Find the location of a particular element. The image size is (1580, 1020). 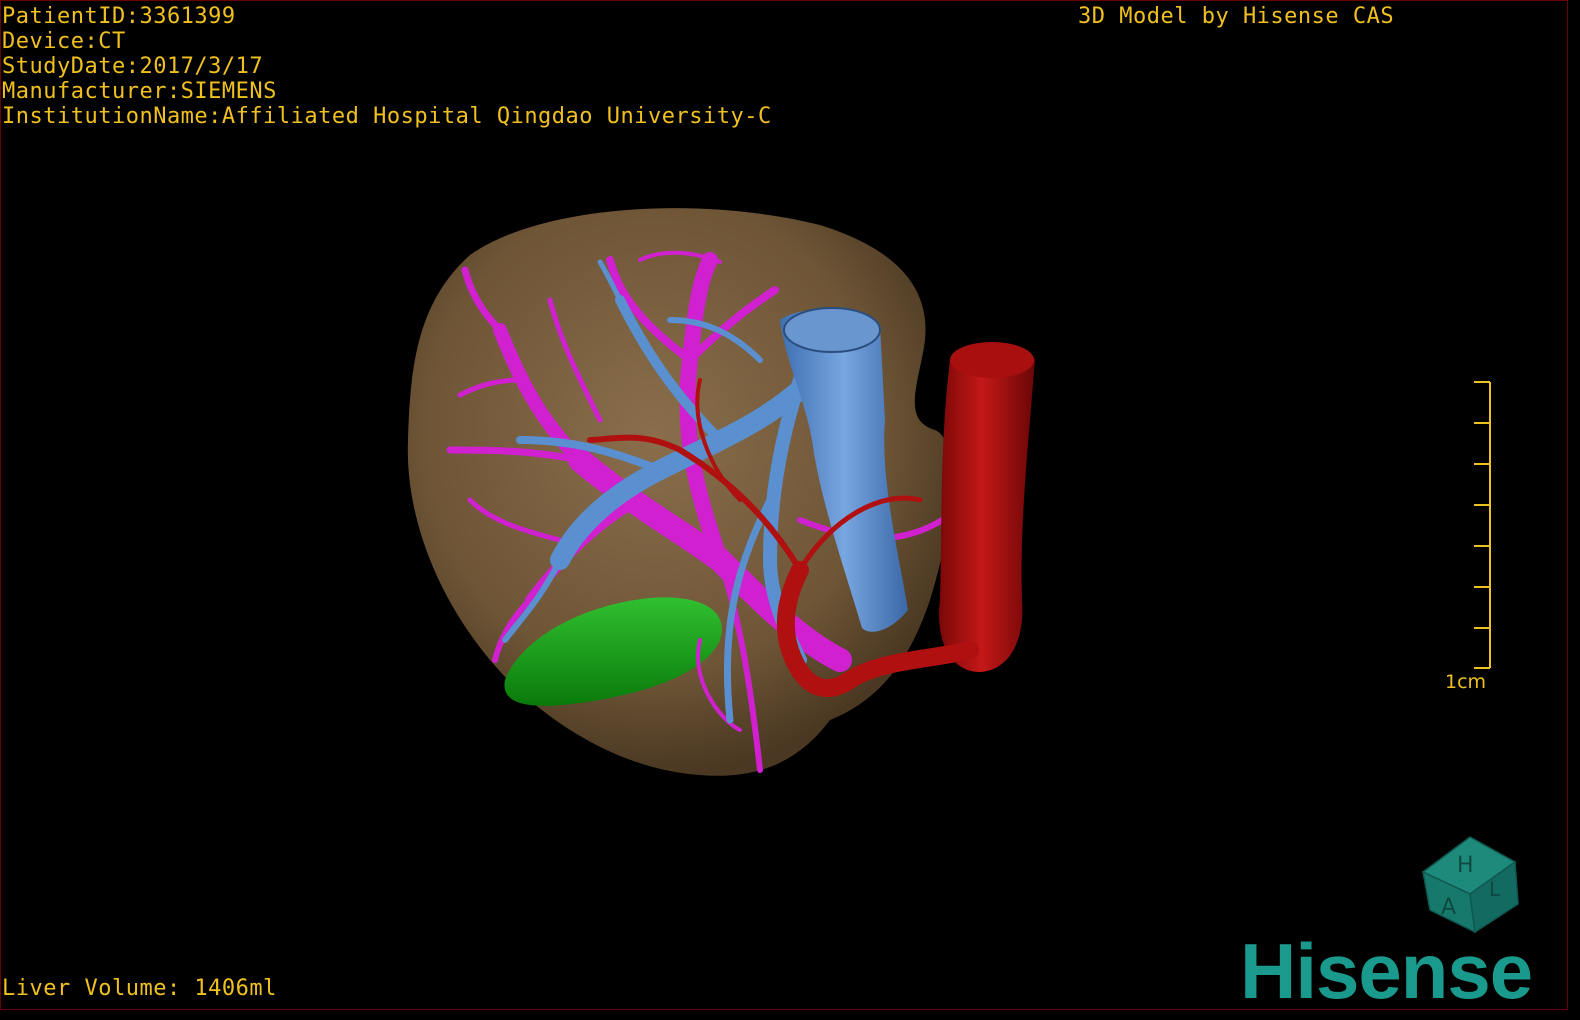

hisense-logo: Hisense is located at coordinates (1386, 971).